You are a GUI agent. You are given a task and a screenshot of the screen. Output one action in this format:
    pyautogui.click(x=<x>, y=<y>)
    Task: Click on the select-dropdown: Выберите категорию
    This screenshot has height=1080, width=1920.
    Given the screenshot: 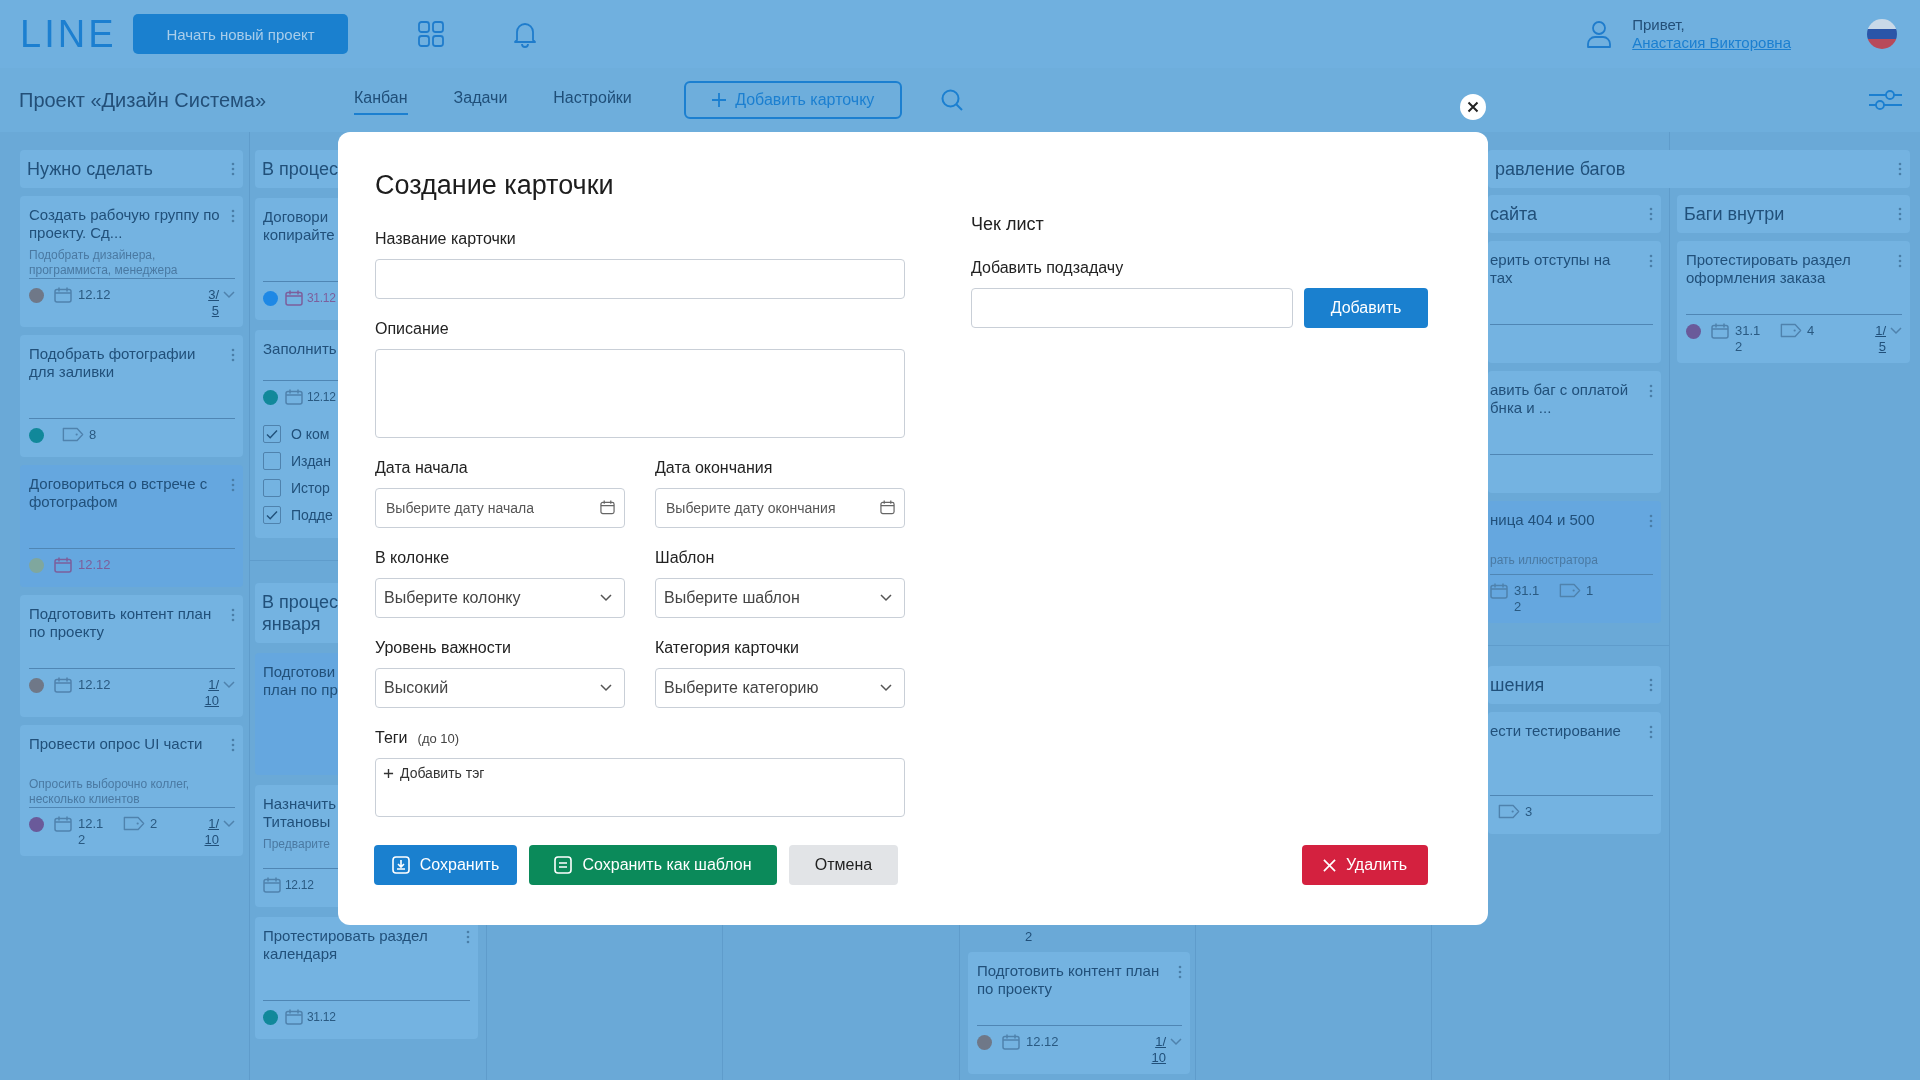 What is the action you would take?
    pyautogui.click(x=780, y=688)
    